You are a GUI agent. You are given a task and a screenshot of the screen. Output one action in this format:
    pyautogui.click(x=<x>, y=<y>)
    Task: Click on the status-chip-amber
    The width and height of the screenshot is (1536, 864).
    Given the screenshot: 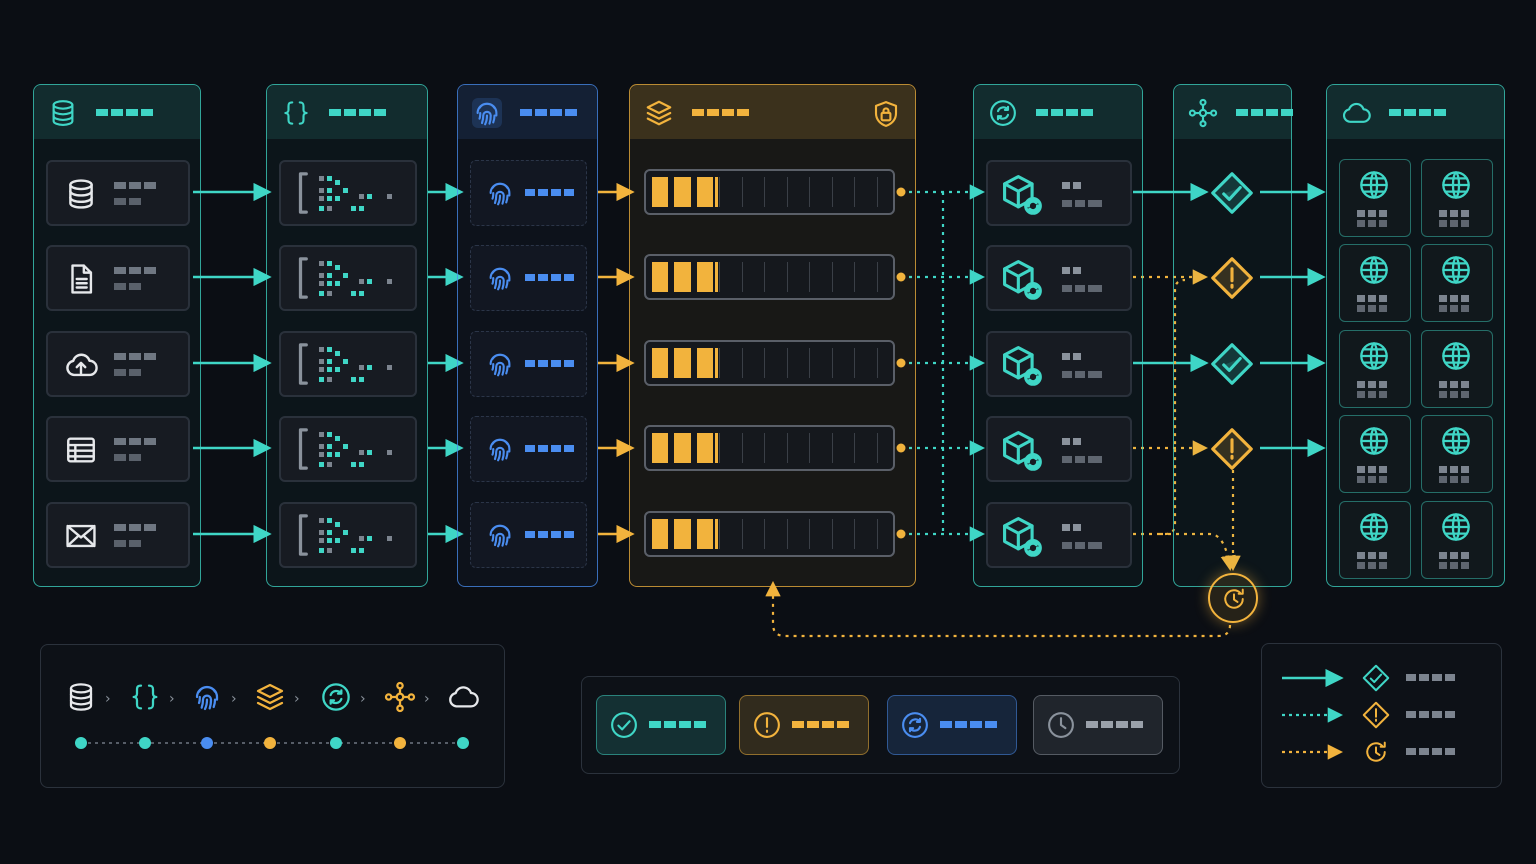 What is the action you would take?
    pyautogui.click(x=804, y=725)
    